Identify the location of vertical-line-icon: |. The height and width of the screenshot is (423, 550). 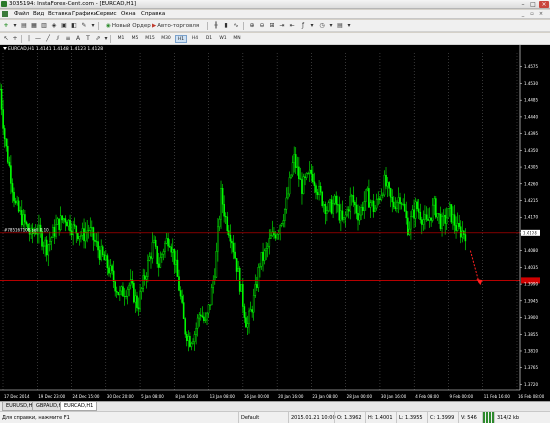
(29, 39).